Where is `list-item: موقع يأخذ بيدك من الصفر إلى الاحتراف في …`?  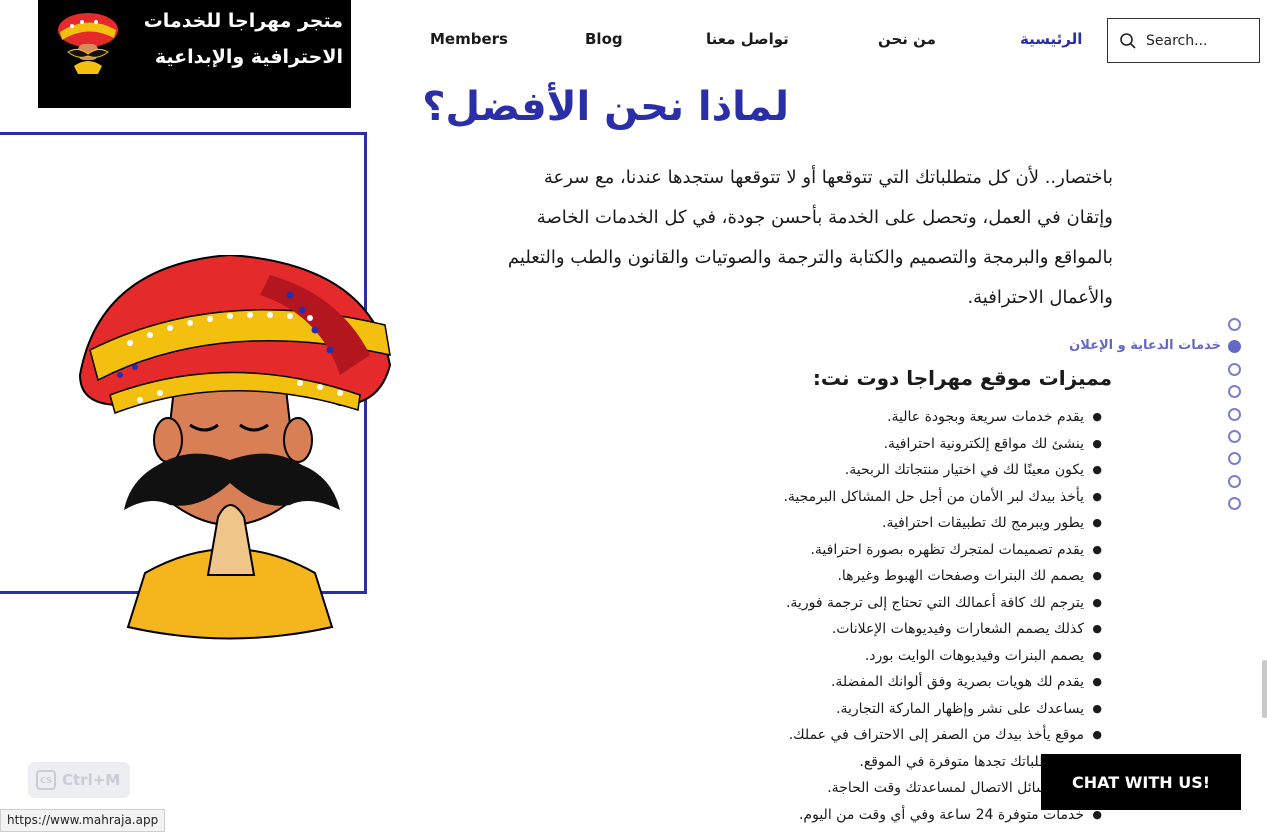 list-item: موقع يأخذ بيدك من الصفر إلى الاحتراف في … is located at coordinates (832, 735).